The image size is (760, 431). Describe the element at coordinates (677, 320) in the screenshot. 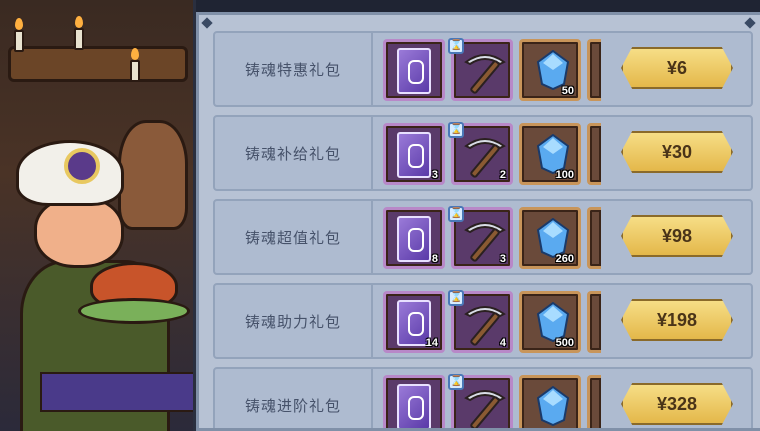

I see `price-button: ¥198` at that location.